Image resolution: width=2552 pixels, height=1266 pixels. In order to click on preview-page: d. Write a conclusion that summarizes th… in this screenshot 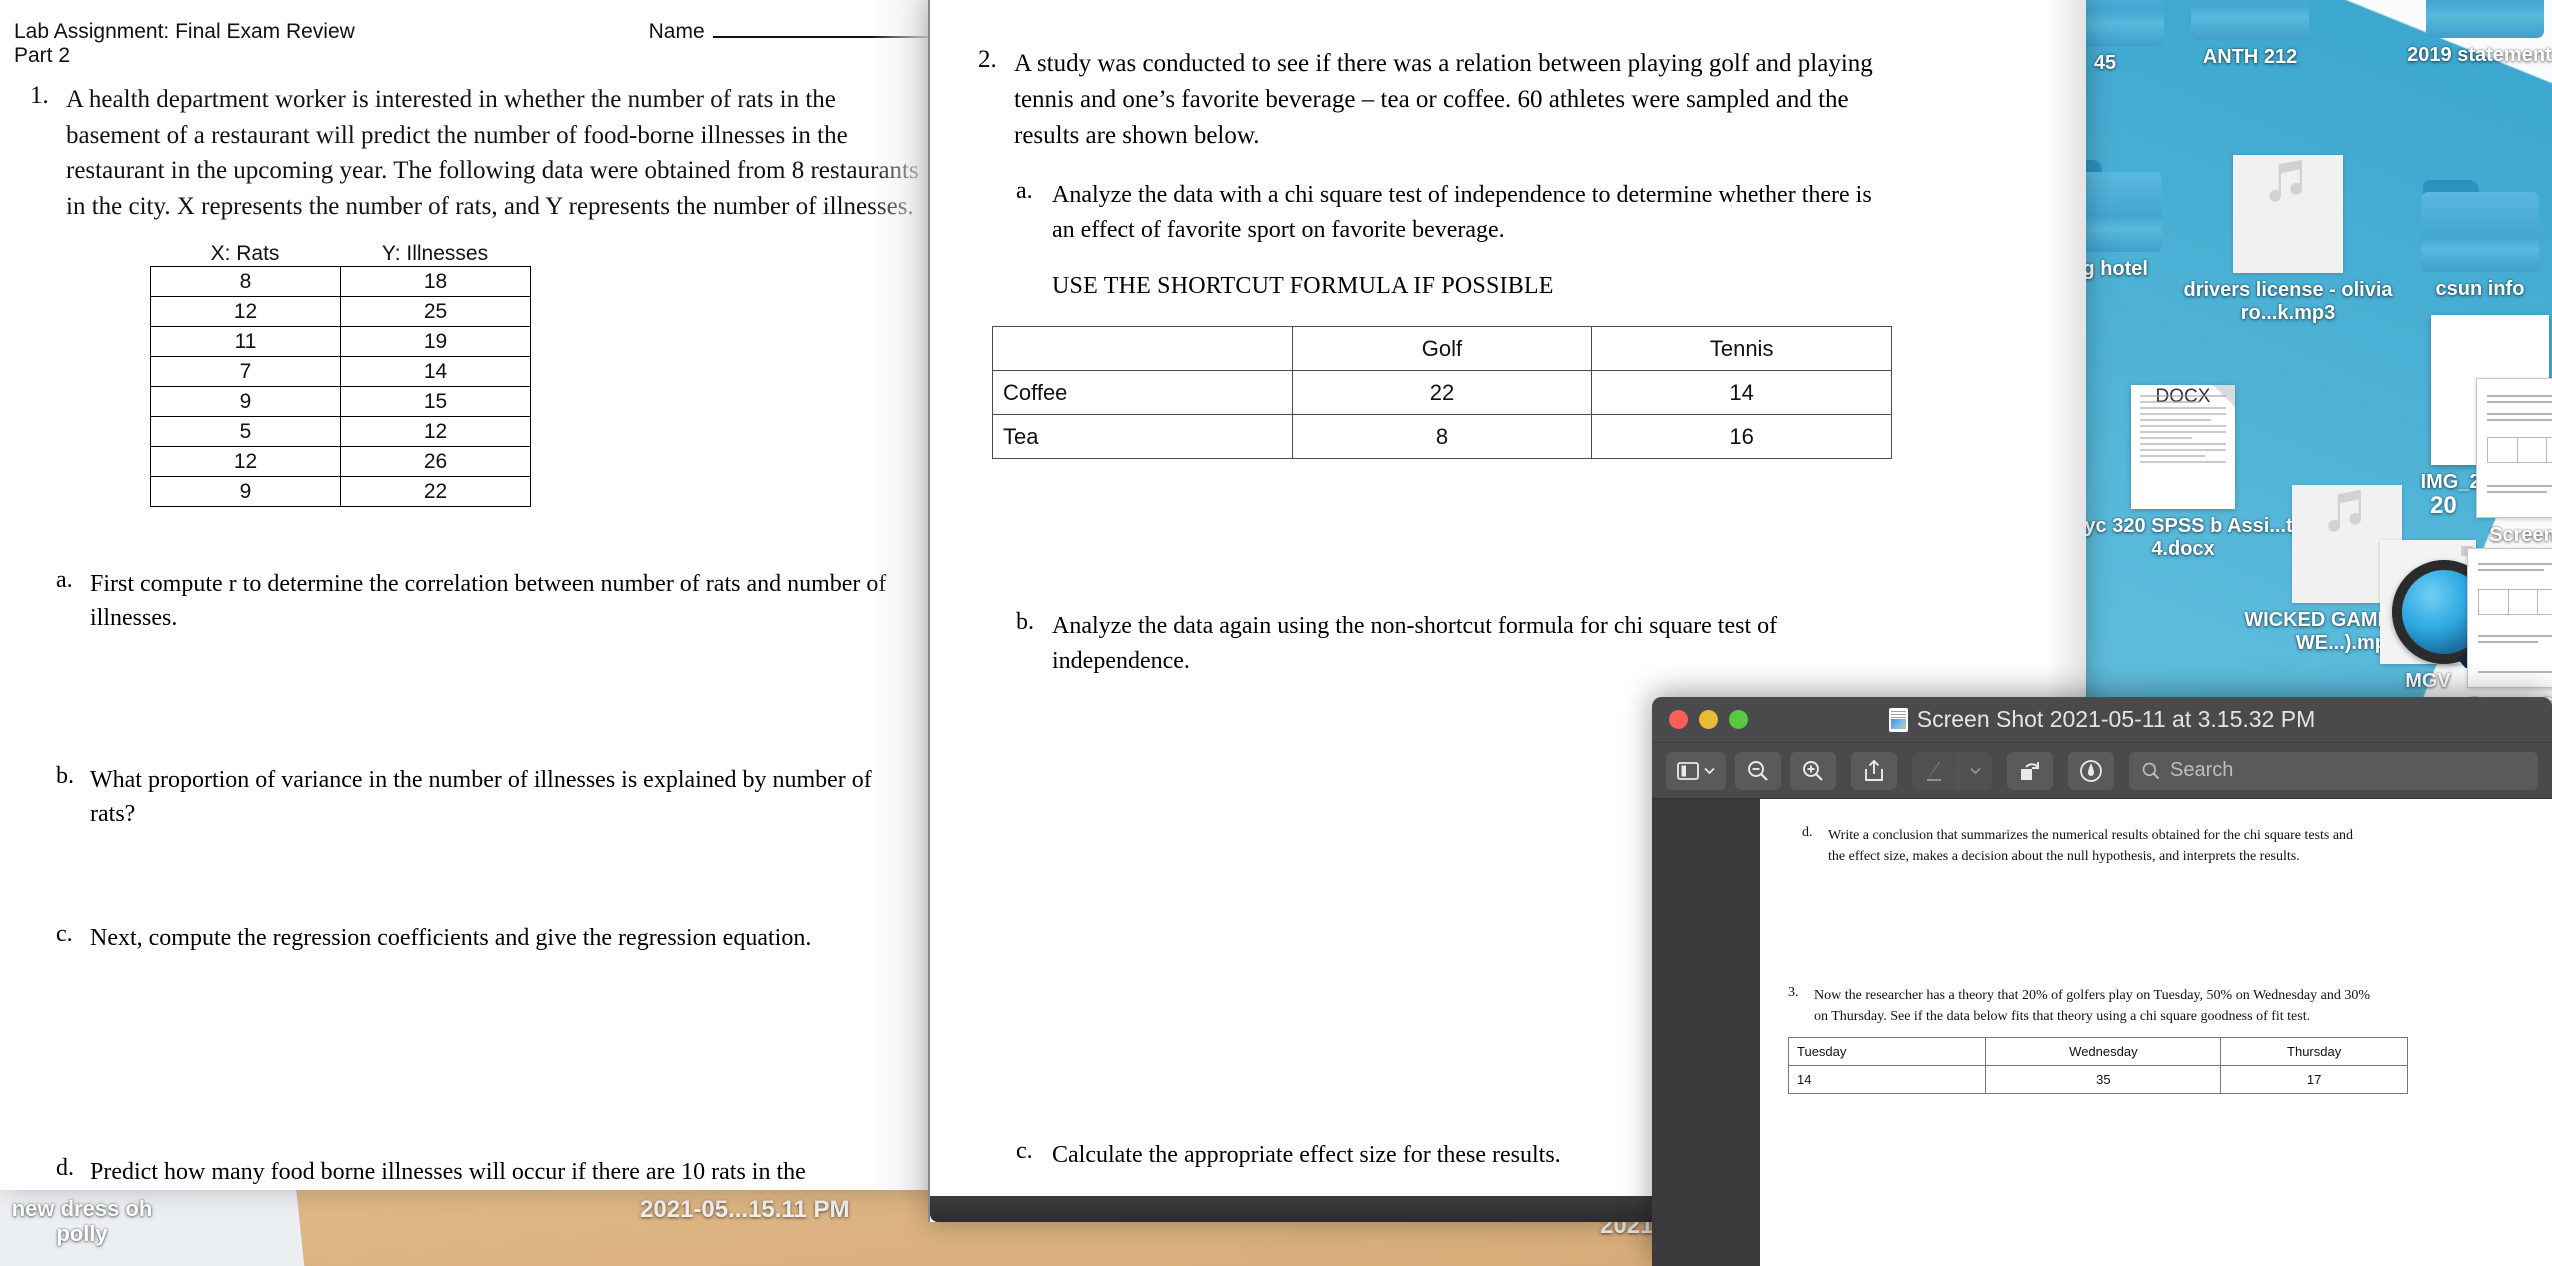, I will do `click(2156, 1032)`.